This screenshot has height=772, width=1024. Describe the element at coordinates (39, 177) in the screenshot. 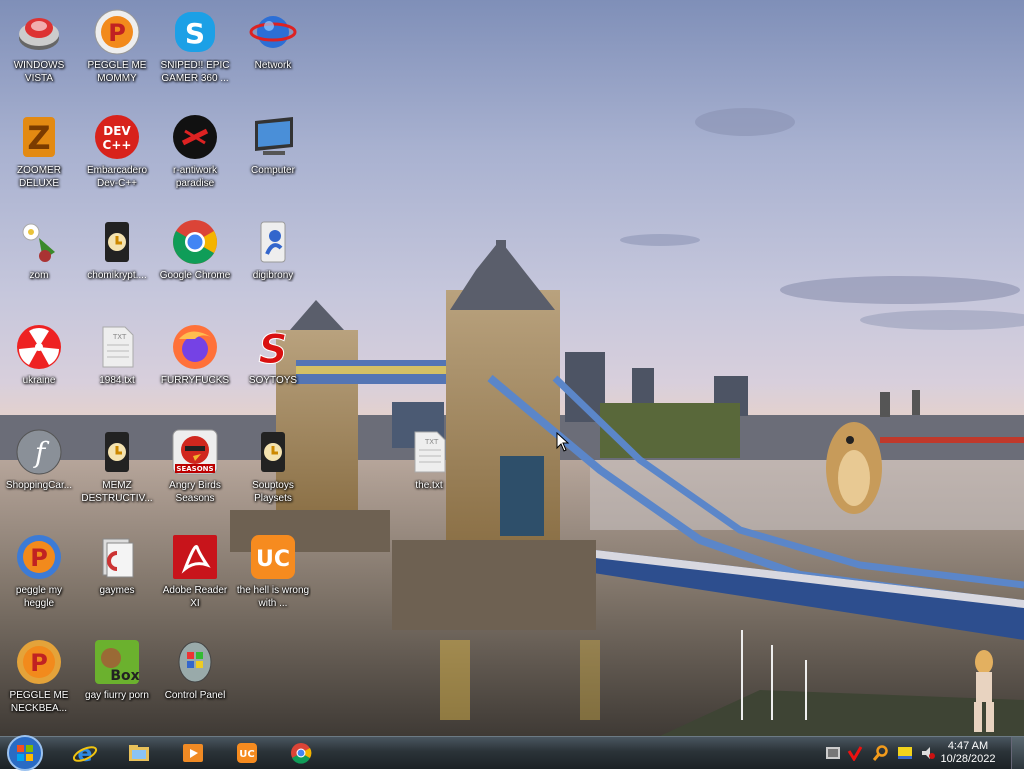

I see `desktop-icon-label: ZOOMER DELUXE` at that location.